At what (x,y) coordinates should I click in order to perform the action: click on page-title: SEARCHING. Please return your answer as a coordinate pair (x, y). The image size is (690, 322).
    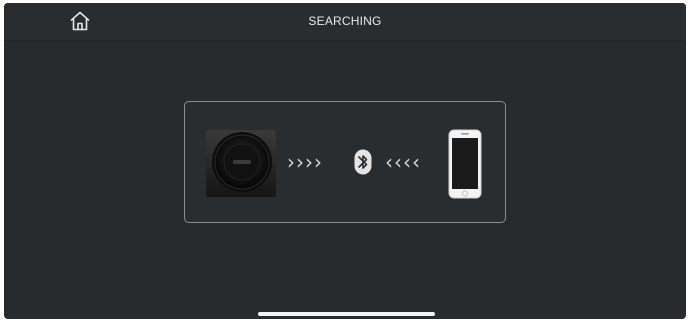
    Looking at the image, I should click on (345, 21).